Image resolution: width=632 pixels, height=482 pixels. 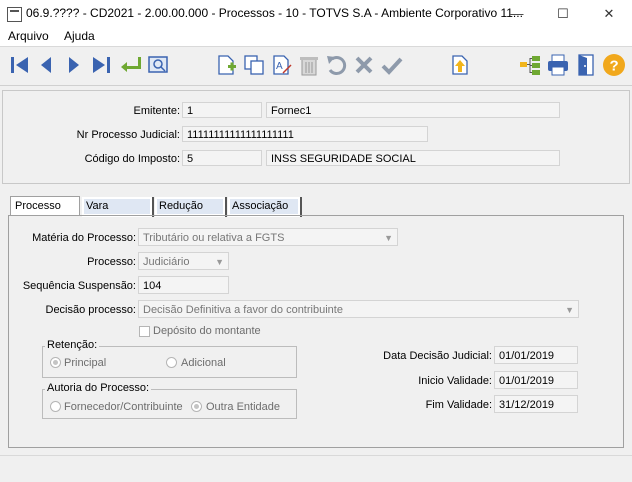 What do you see at coordinates (413, 158) in the screenshot?
I see `imposto-name-field: INSS SEGURIDADE SOCIAL` at bounding box center [413, 158].